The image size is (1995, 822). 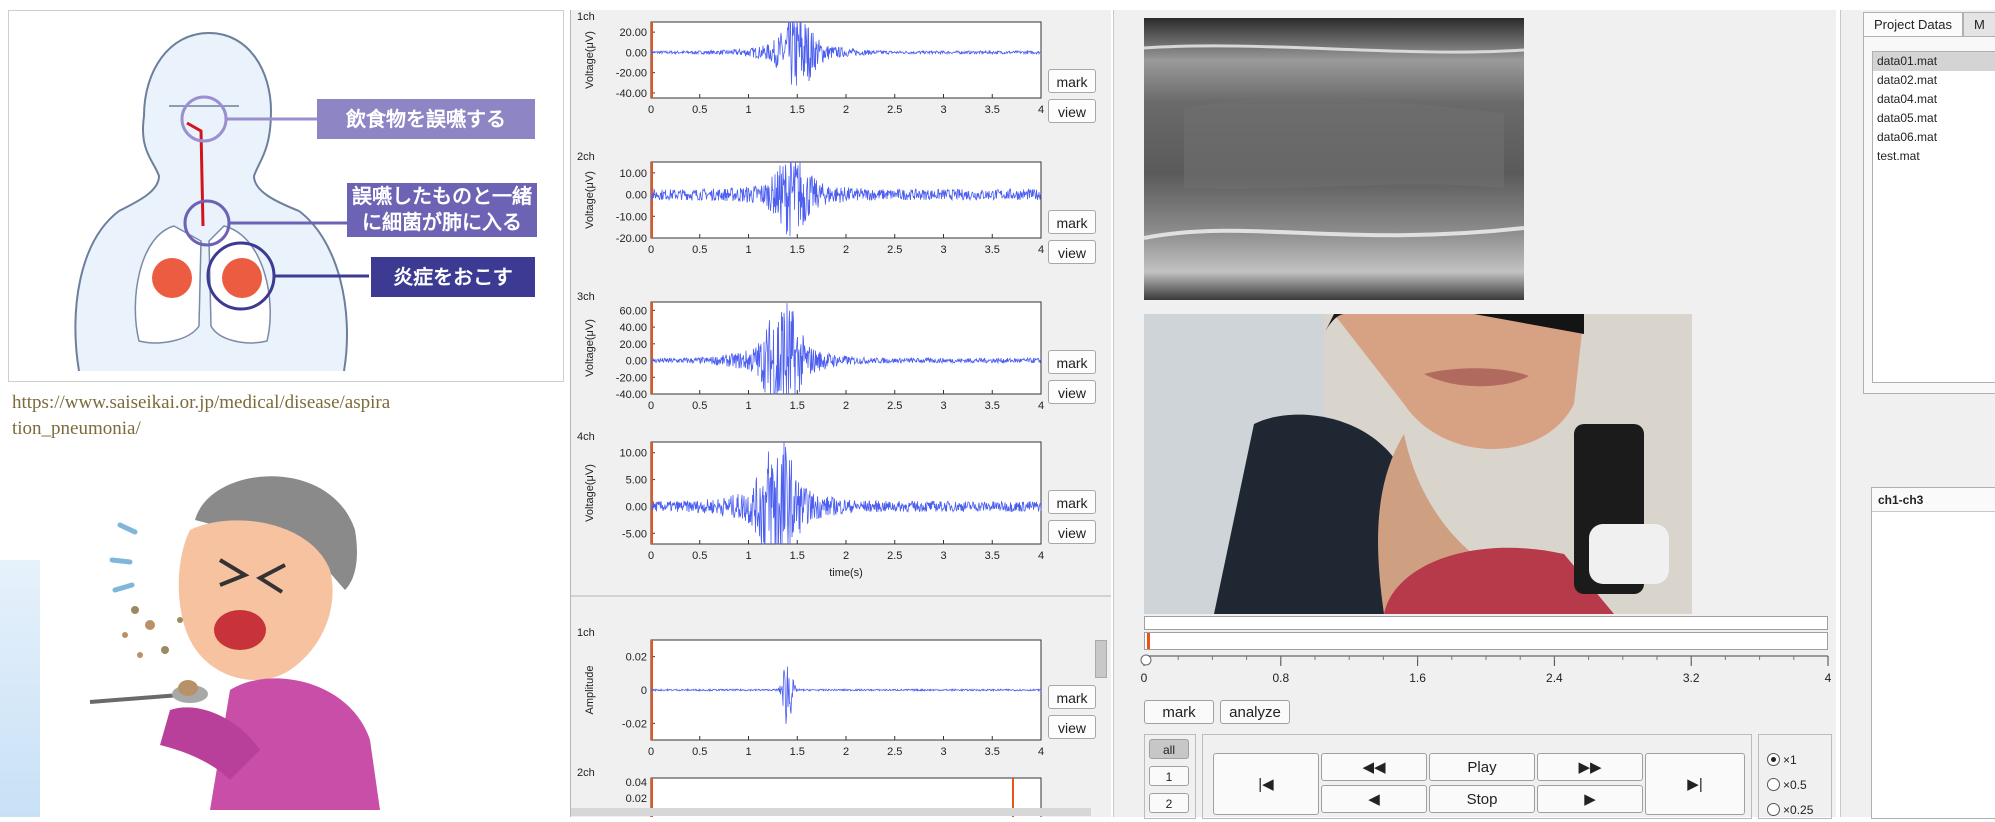 What do you see at coordinates (1590, 799) in the screenshot?
I see `step-forward-button: ▶` at bounding box center [1590, 799].